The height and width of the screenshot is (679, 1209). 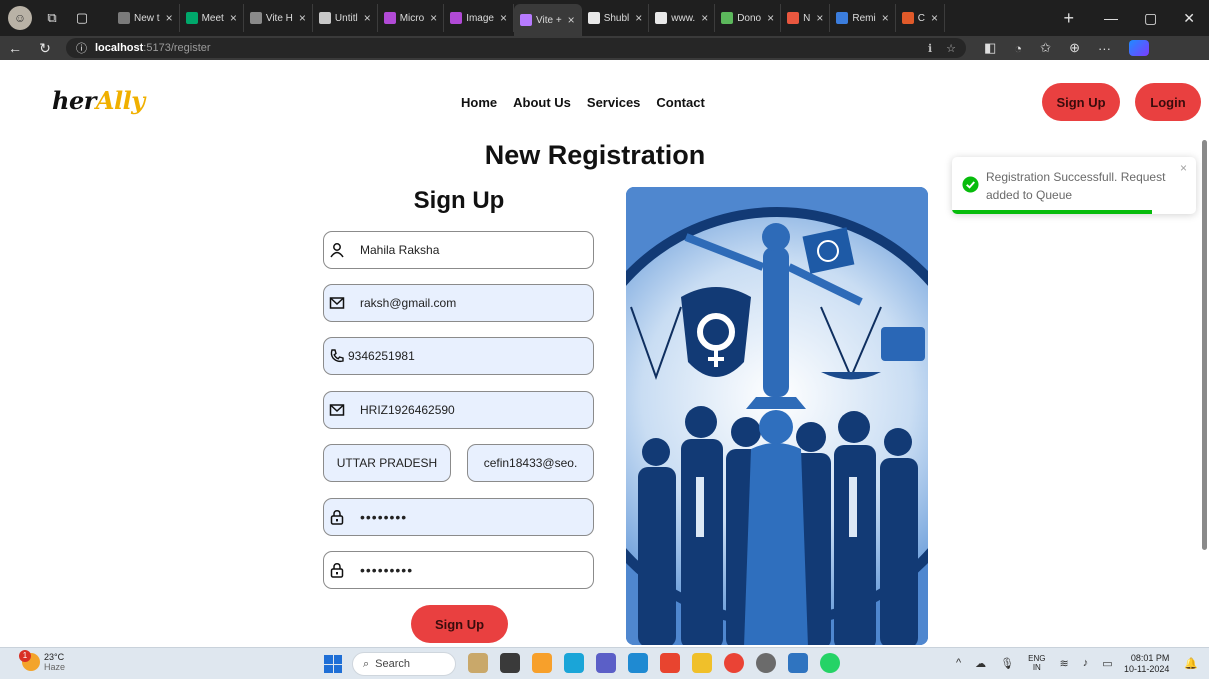 I want to click on password-field, so click(x=458, y=517).